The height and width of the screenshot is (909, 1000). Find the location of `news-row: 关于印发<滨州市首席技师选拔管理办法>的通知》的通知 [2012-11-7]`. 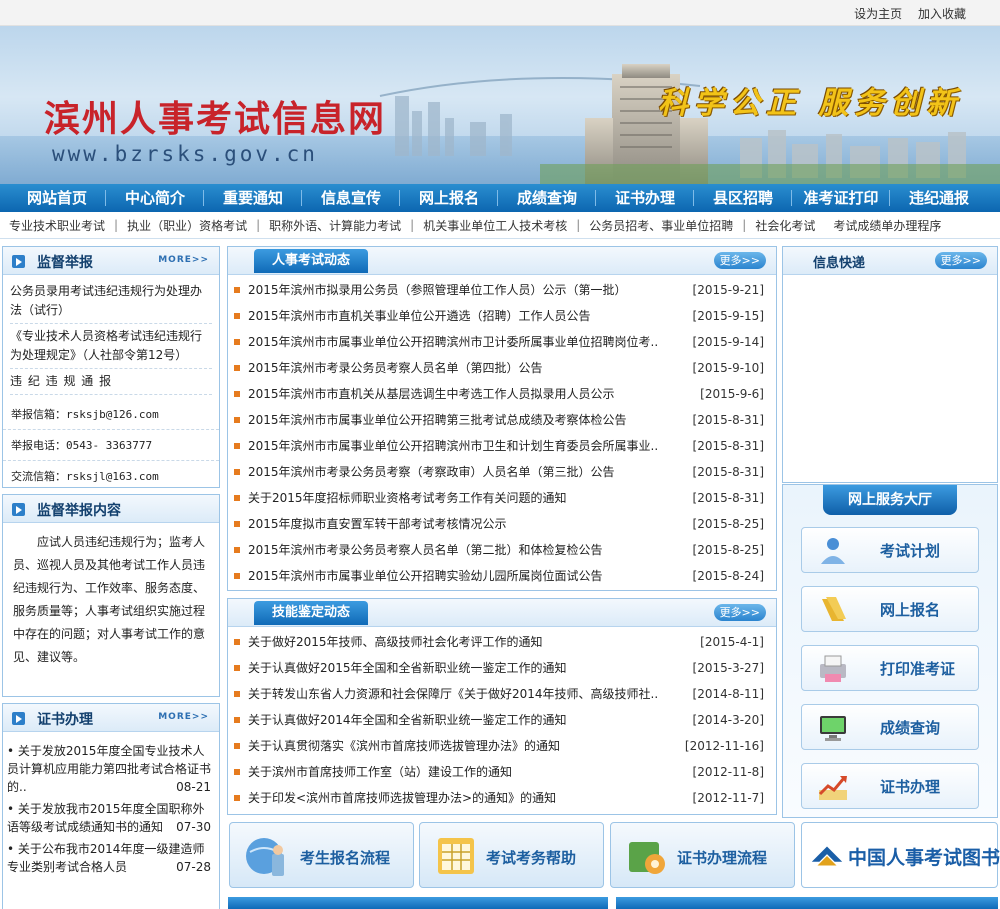

news-row: 关于印发<滨州市首席技师选拔管理办法>的通知》的通知 [2012-11-7] is located at coordinates (502, 798).